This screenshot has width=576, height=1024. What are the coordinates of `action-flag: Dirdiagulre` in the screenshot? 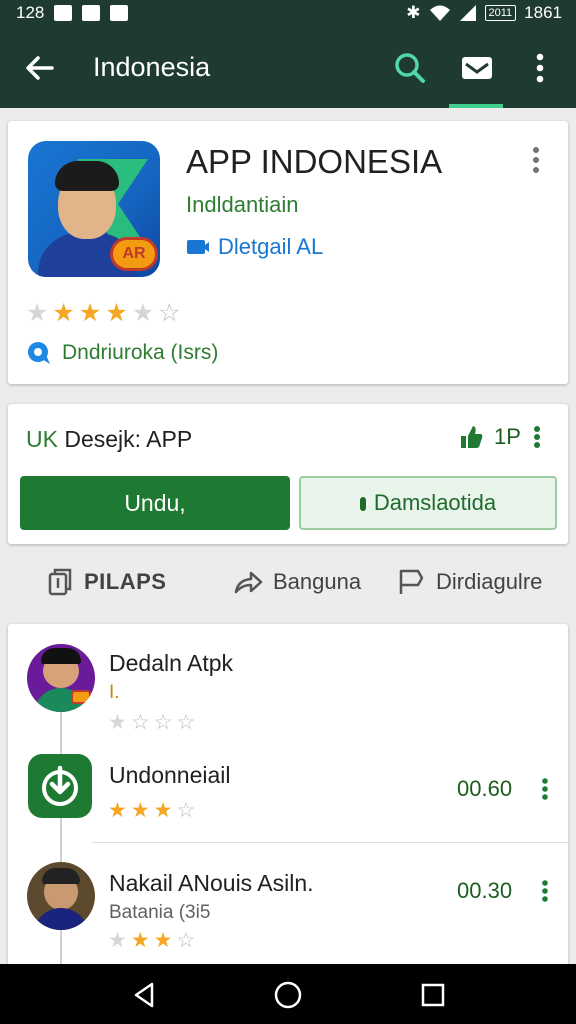 It's located at (470, 582).